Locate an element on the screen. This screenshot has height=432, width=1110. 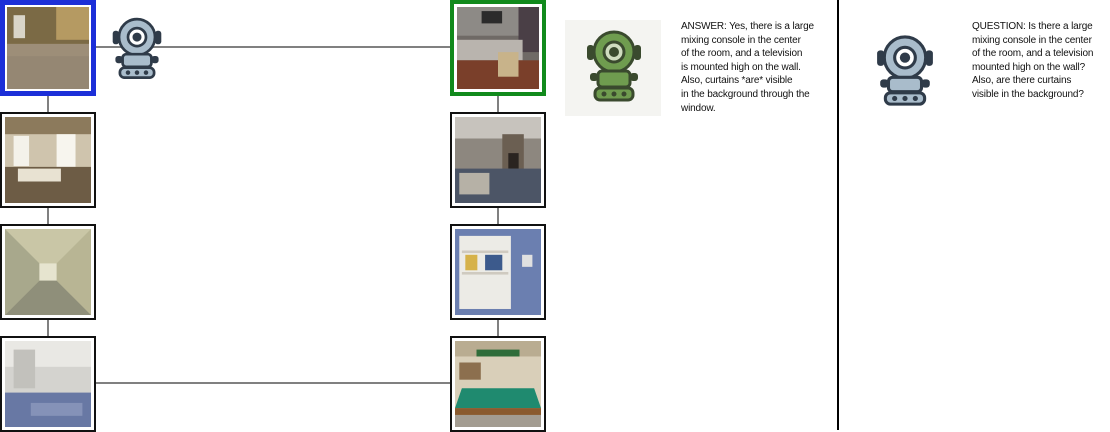
room-photo-carpet is located at coordinates (48, 48).